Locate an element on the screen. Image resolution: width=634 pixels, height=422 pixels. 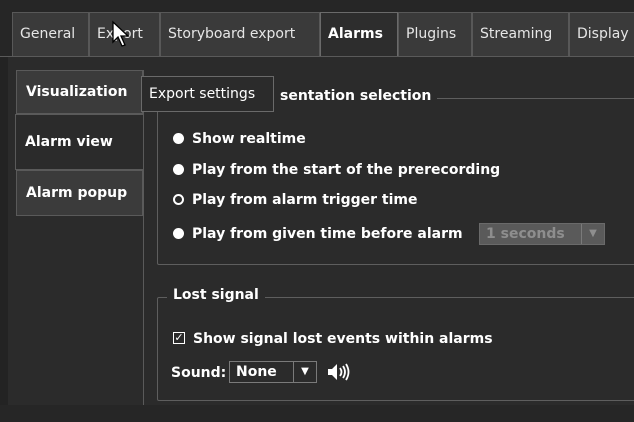
tab-storyboard-export: Storyboard export is located at coordinates (240, 34).